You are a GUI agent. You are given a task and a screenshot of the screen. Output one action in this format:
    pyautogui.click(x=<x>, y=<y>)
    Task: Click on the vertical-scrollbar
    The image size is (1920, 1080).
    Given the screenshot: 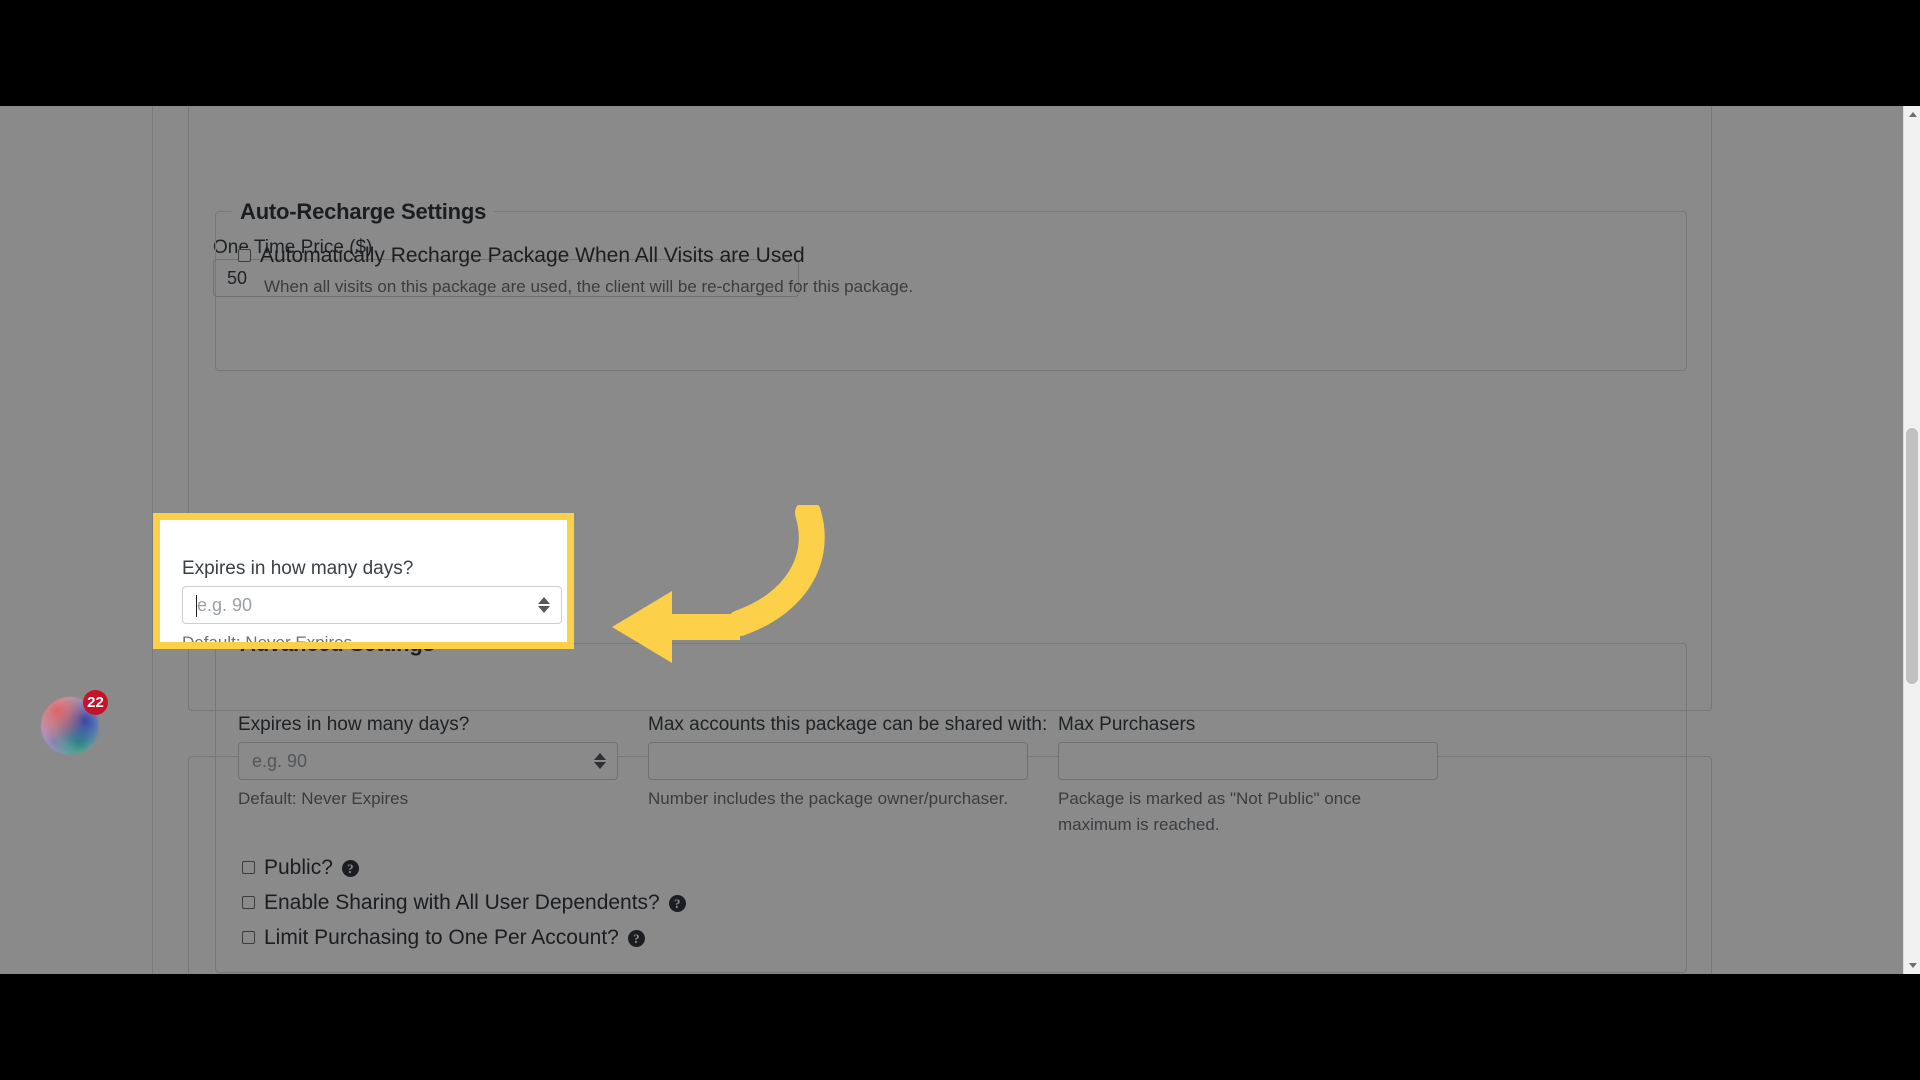 What is the action you would take?
    pyautogui.click(x=1911, y=540)
    